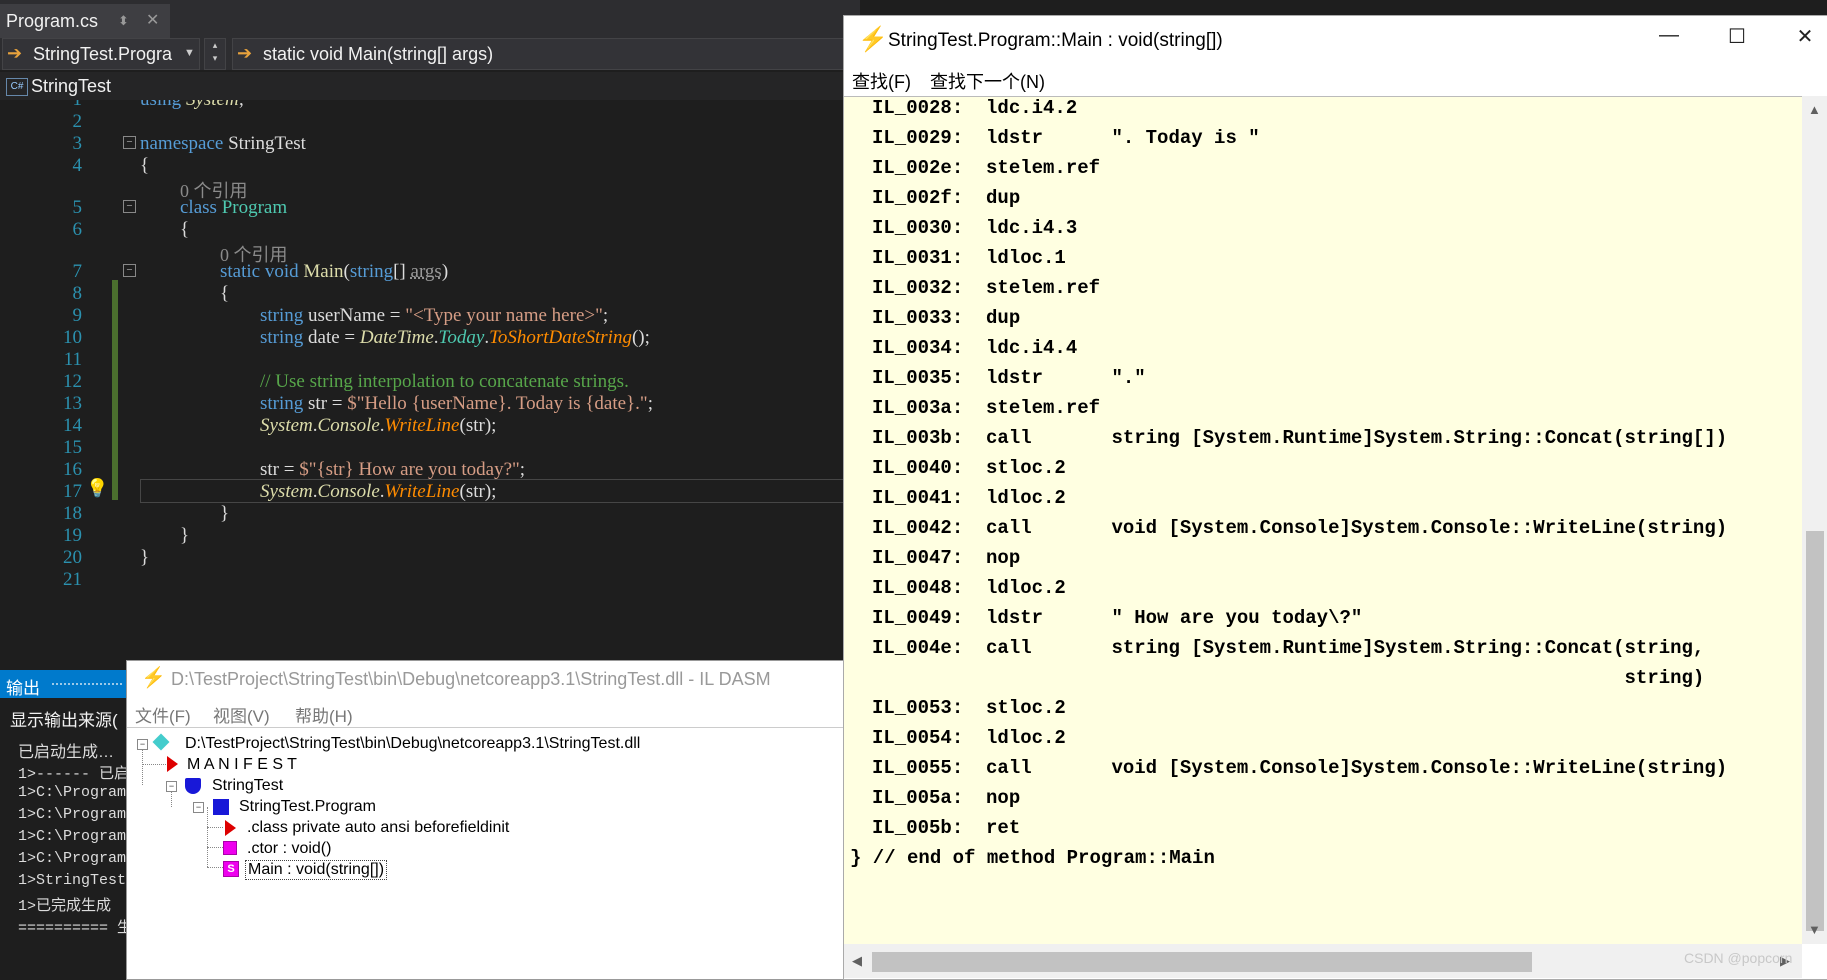 This screenshot has width=1827, height=980. I want to click on class-dropdown-value: StringTest.Progra, so click(103, 54).